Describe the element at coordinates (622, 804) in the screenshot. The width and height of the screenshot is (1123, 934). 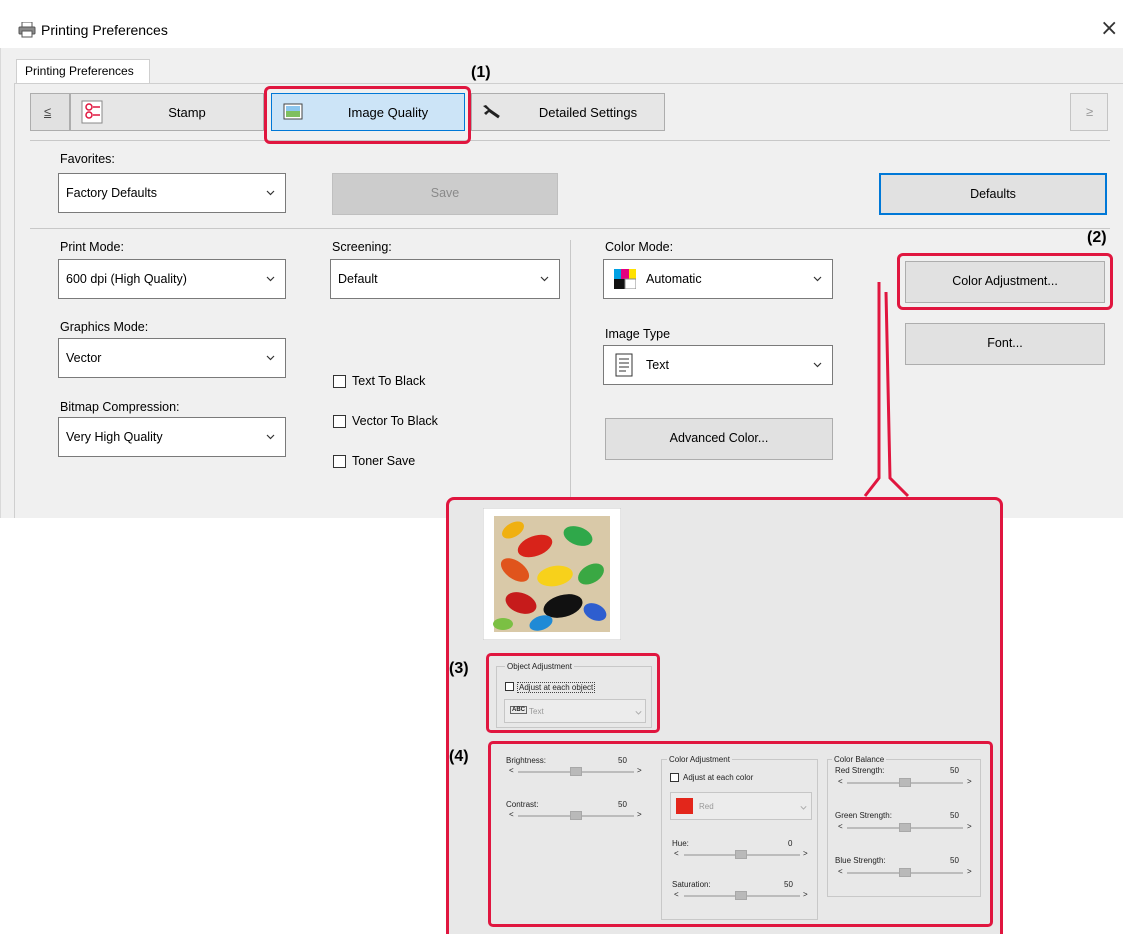
I see `contrast-value: 50` at that location.